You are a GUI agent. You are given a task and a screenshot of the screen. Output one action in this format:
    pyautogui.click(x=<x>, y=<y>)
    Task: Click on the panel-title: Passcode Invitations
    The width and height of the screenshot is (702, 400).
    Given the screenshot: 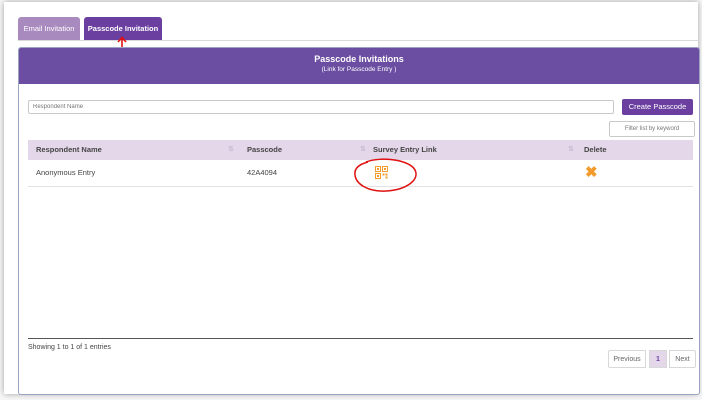 What is the action you would take?
    pyautogui.click(x=359, y=59)
    